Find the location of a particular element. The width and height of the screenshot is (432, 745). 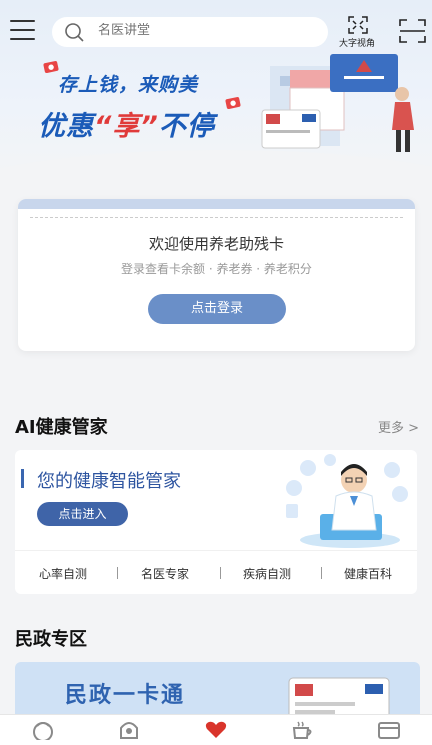

doctor-illustration is located at coordinates (347, 501).